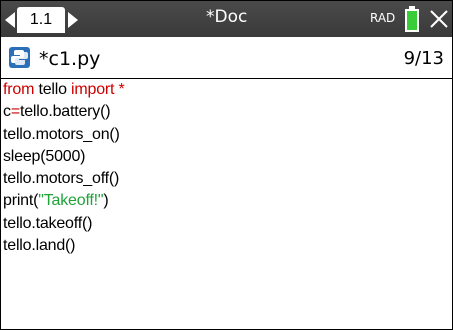 The height and width of the screenshot is (330, 453). Describe the element at coordinates (53, 89) in the screenshot. I see `code-text: tello` at that location.